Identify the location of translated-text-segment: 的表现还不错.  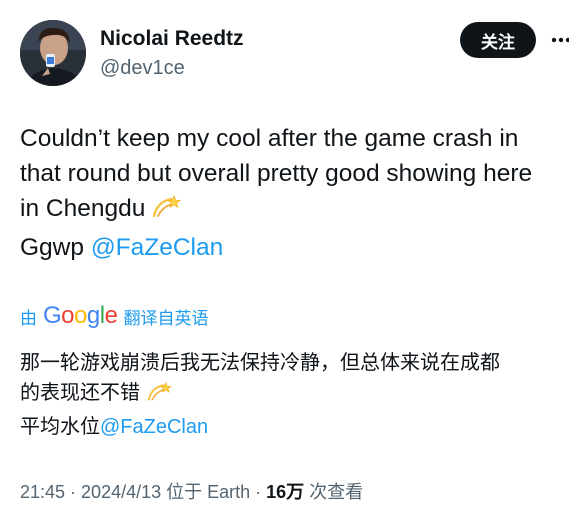
(80, 393).